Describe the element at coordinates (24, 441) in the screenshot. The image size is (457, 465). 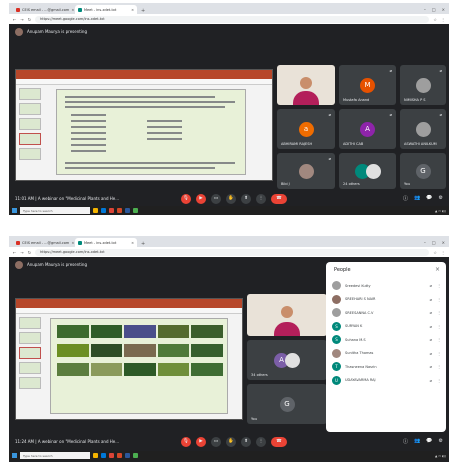
I see `meeting-time: 11:24 AM` at that location.